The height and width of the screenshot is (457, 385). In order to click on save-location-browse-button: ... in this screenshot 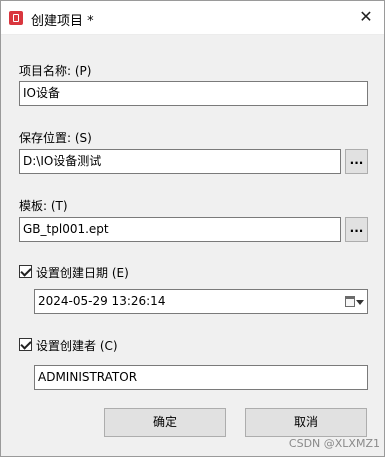, I will do `click(356, 161)`.